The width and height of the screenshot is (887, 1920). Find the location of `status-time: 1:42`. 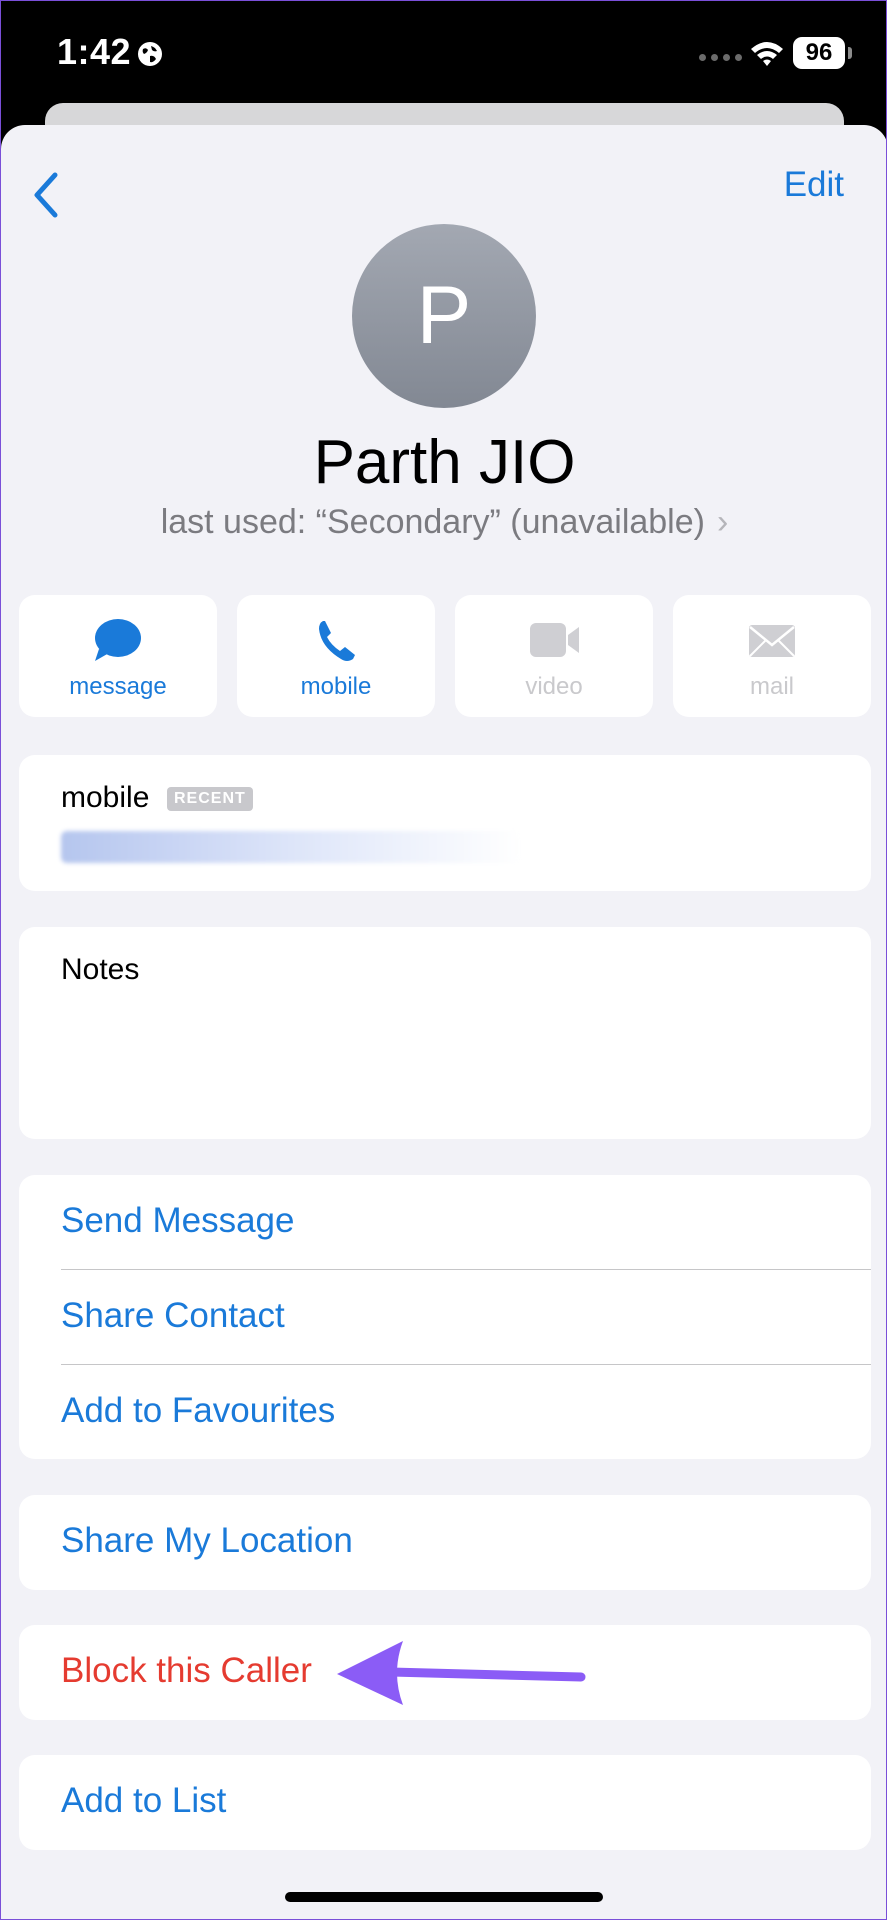

status-time: 1:42 is located at coordinates (94, 51).